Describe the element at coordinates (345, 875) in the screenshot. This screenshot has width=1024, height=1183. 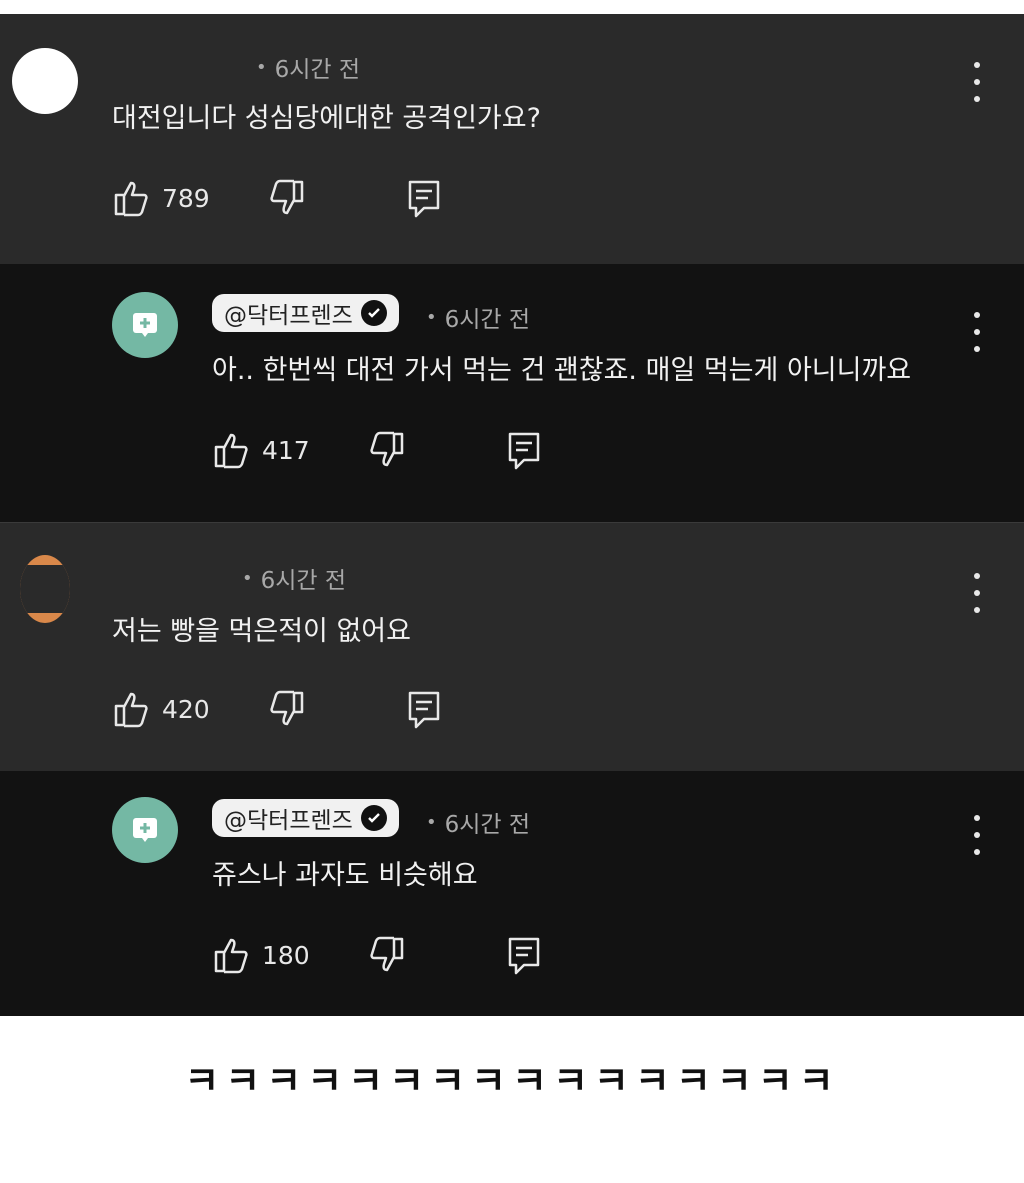
I see `reply-text: 쥬스나 과자도 비슷해요` at that location.